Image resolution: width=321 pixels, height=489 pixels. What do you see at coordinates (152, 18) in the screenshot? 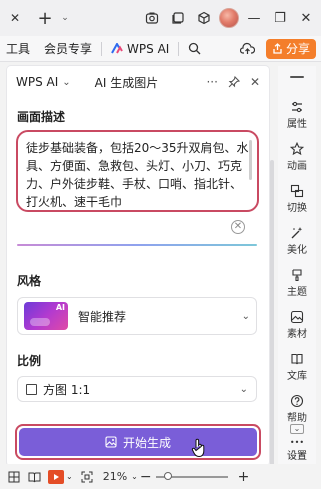
I see `screenshot-button` at bounding box center [152, 18].